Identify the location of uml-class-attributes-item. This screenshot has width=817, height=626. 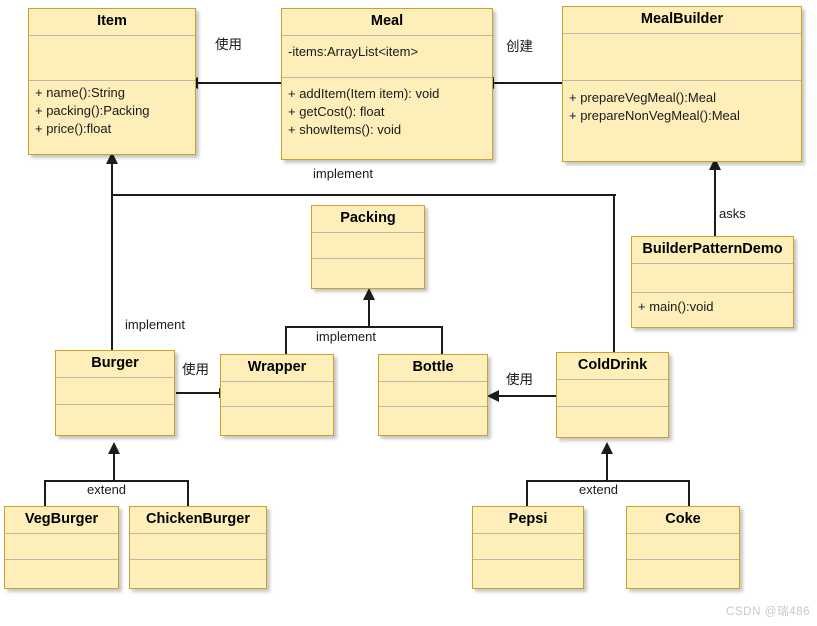
(112, 58).